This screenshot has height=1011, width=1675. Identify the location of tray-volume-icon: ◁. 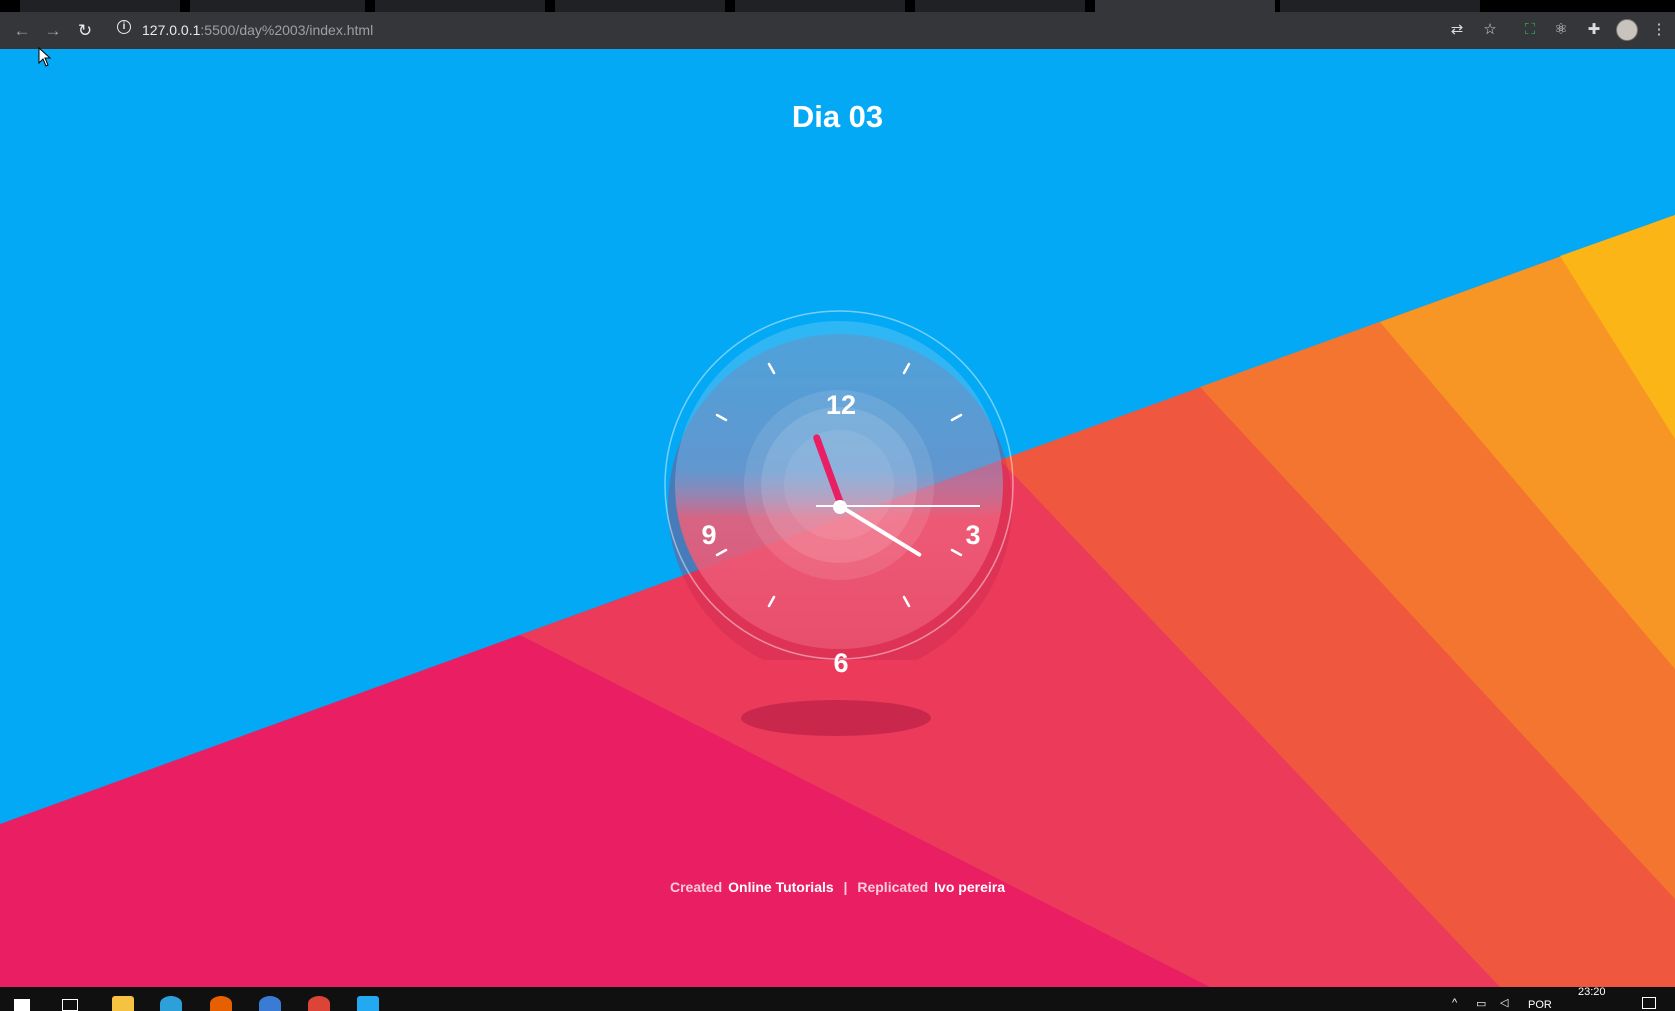
(1504, 1002).